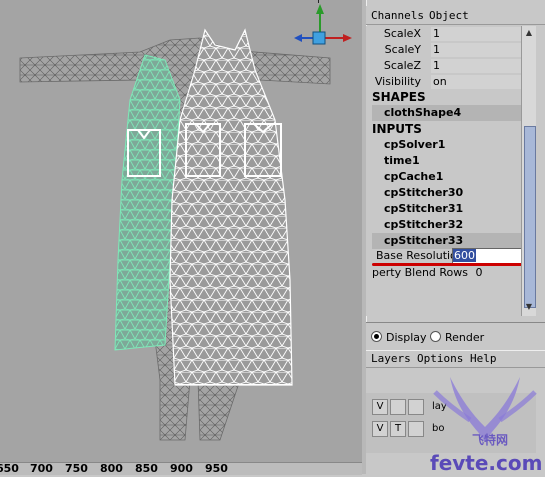  Describe the element at coordinates (529, 33) in the screenshot. I see `scroll-up-icon: ▲` at that location.